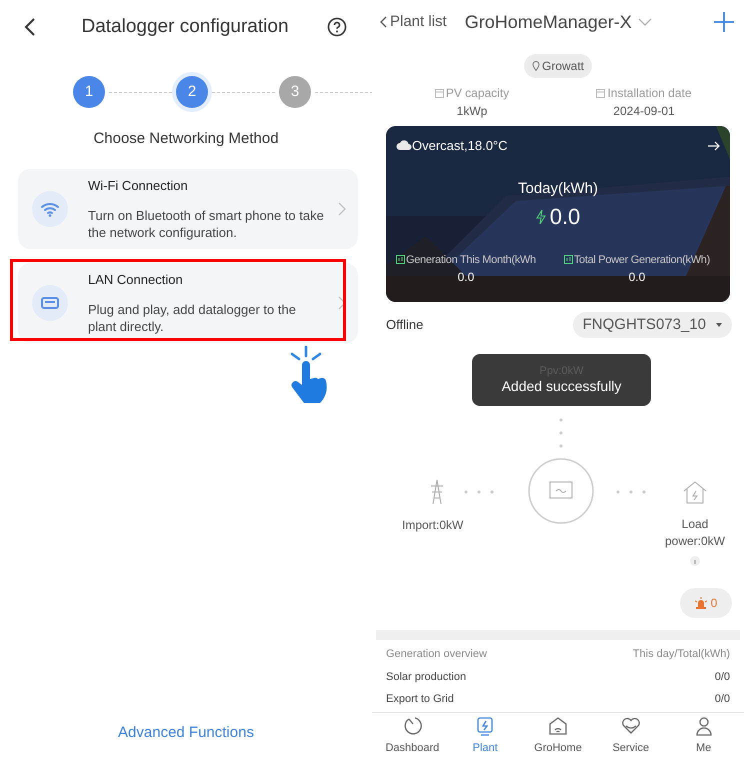  What do you see at coordinates (472, 111) in the screenshot?
I see `stat-value: 1kWp` at bounding box center [472, 111].